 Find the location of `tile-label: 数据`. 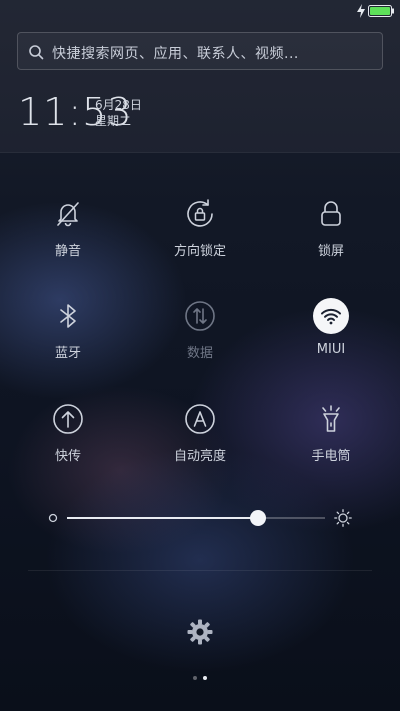

tile-label: 数据 is located at coordinates (199, 353).